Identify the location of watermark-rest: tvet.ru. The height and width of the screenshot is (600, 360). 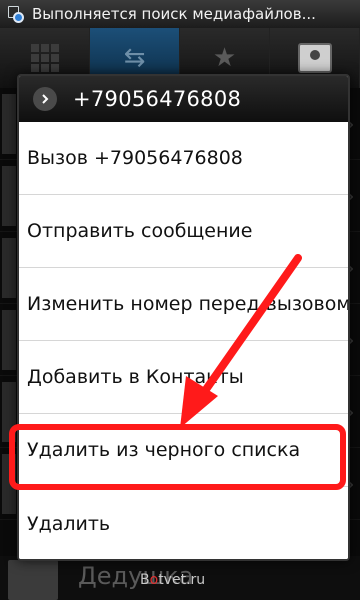
(182, 580).